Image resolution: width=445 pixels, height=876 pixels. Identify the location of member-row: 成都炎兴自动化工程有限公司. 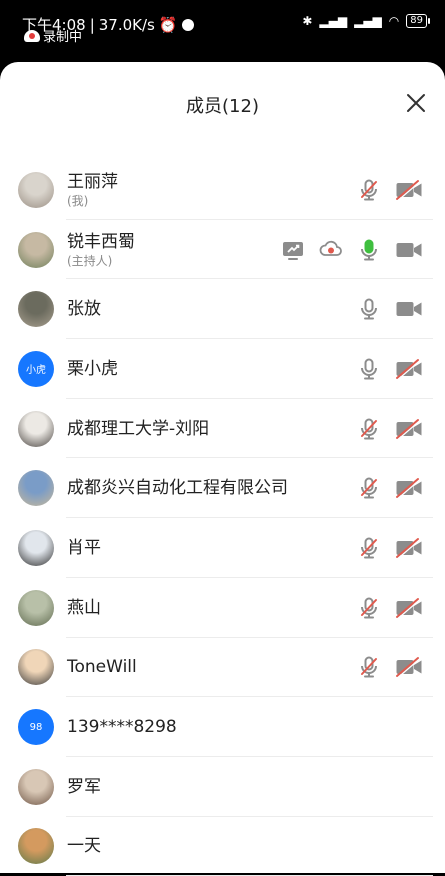
(222, 488).